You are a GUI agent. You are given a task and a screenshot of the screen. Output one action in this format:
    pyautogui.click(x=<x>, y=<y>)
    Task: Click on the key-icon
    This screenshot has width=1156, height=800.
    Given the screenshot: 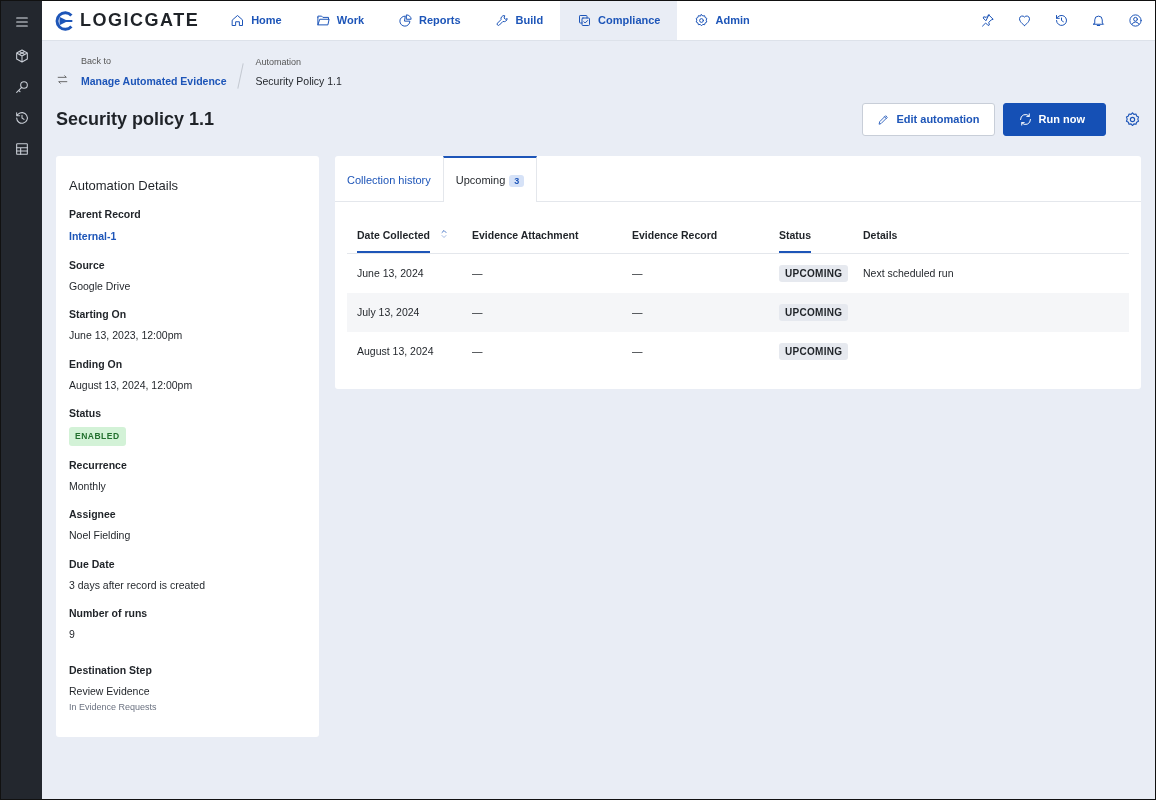 What is the action you would take?
    pyautogui.click(x=21, y=87)
    